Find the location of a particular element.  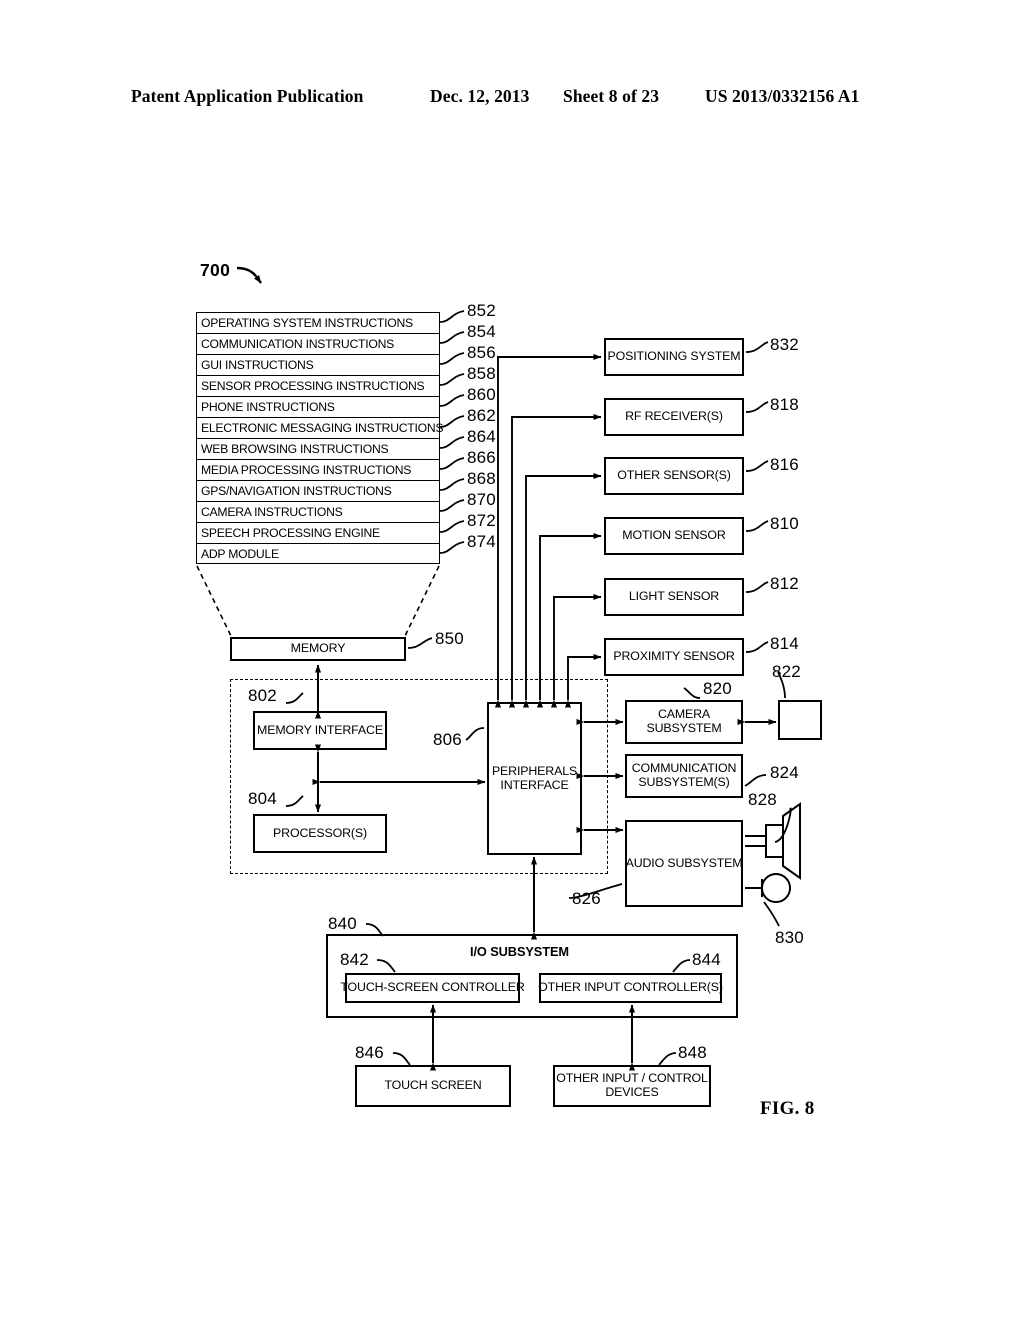

list-item: SENSOR PROCESSING INSTRUCTIONS is located at coordinates (318, 385).